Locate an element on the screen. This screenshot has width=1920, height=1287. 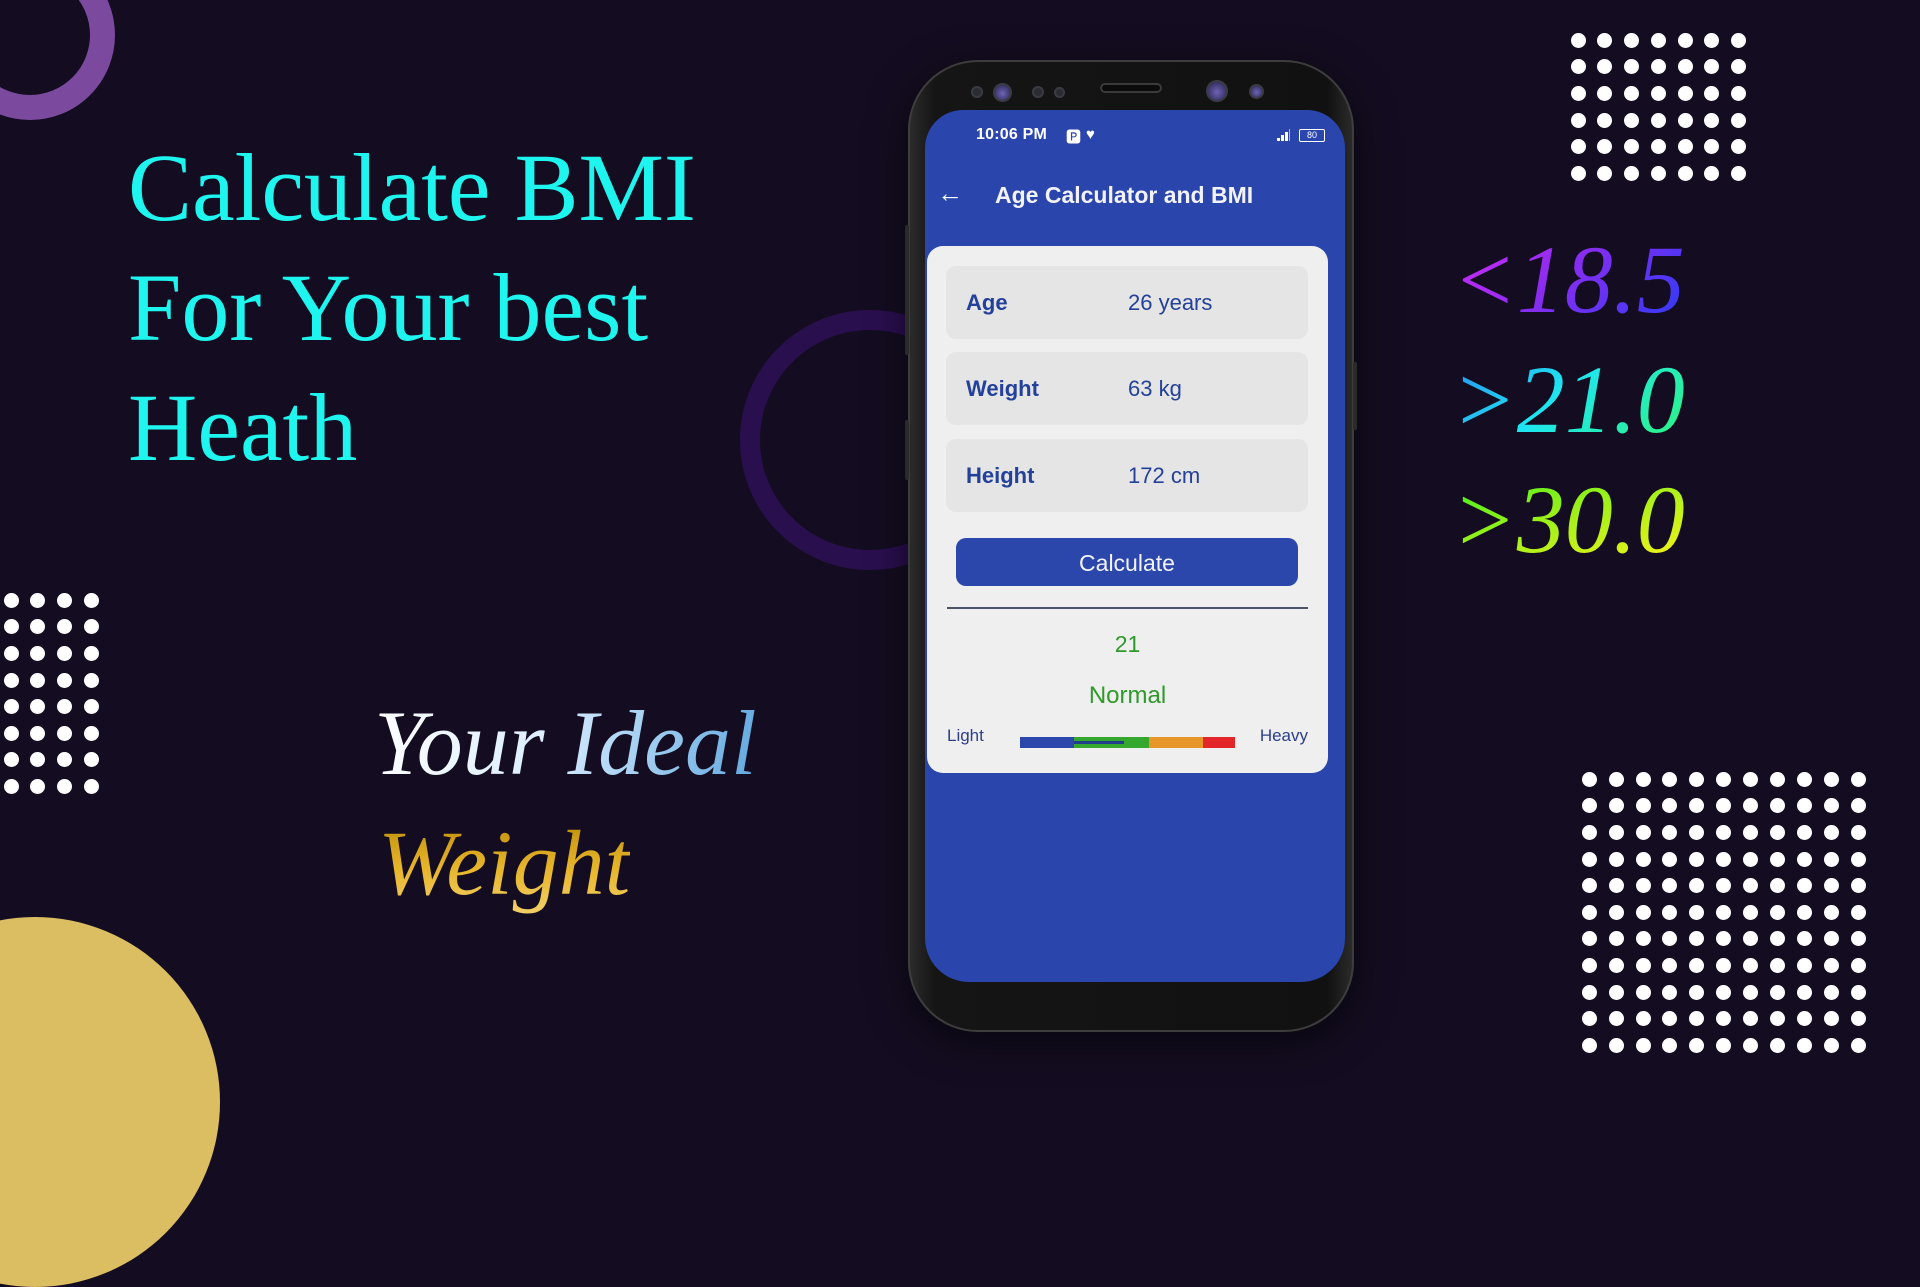
dot-grid-top-right is located at coordinates (1658, 107).